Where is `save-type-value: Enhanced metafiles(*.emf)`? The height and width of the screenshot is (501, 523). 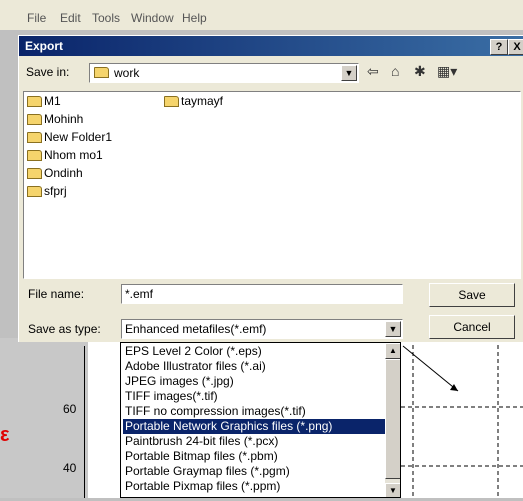
save-type-value: Enhanced metafiles(*.emf) is located at coordinates (196, 329).